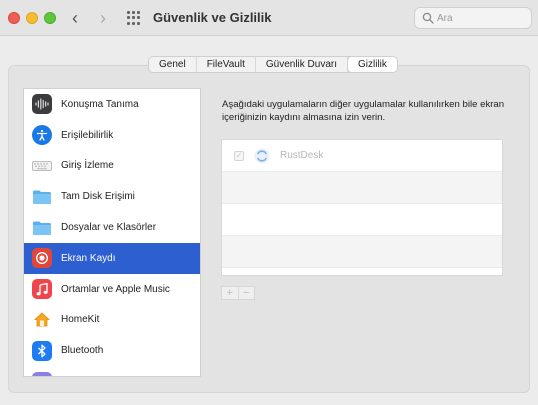  What do you see at coordinates (362, 156) in the screenshot?
I see `list-item: ✓ RustDesk` at bounding box center [362, 156].